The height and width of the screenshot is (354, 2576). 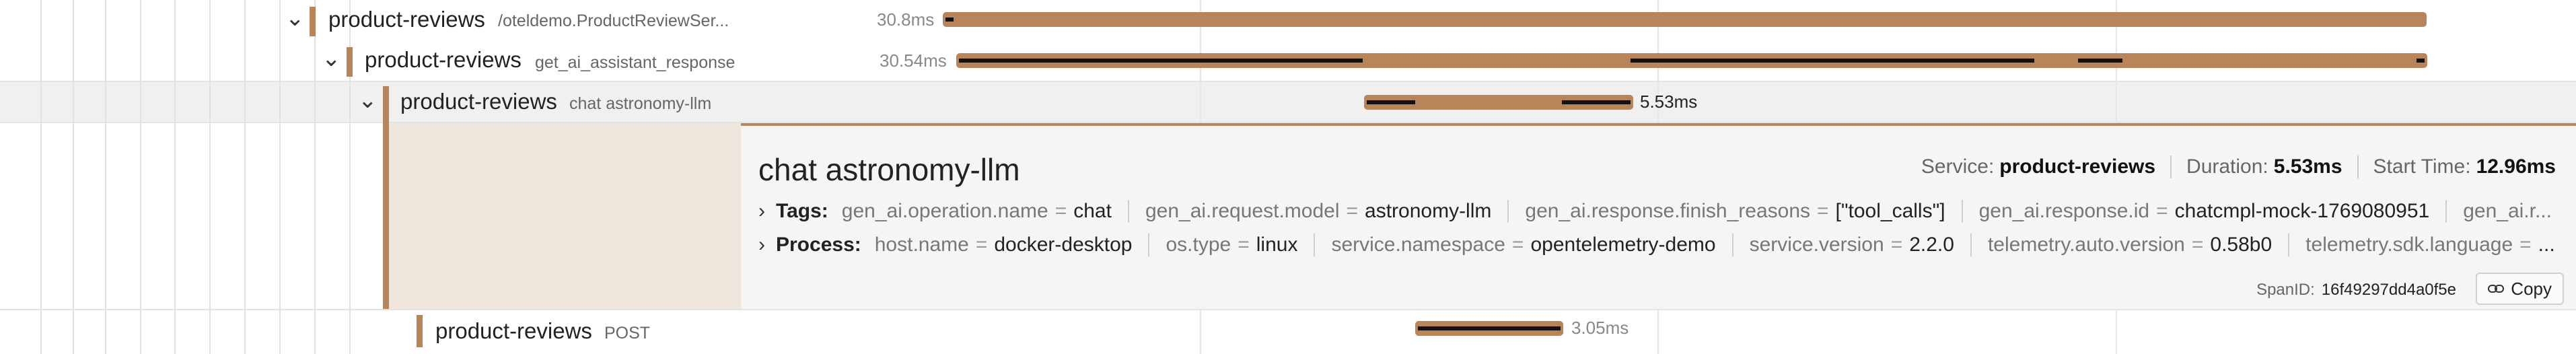 I want to click on span-row-selected: ⌄ product-reviews chat astronomy-llm, so click(x=370, y=102).